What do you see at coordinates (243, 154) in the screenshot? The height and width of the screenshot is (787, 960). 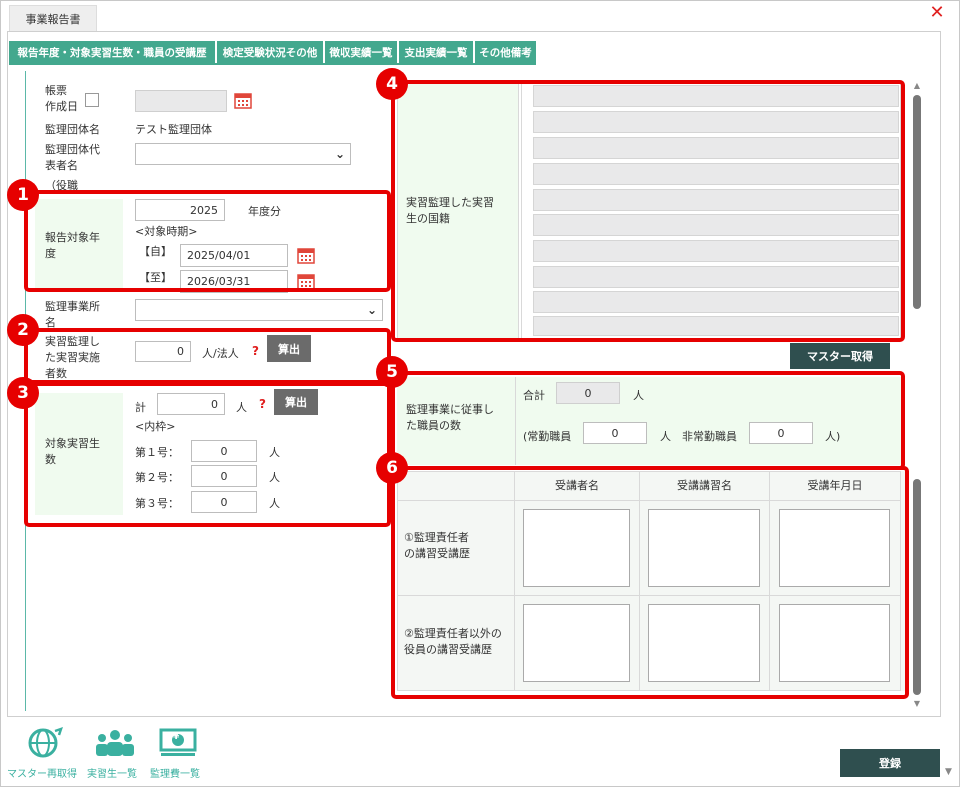 I see `daihyo-select: ⌄` at bounding box center [243, 154].